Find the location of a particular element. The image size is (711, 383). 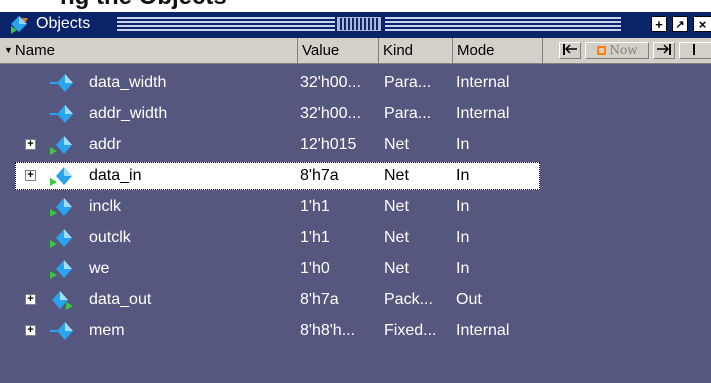

object-row-outclk: outclk 1'h1 Net In is located at coordinates (355, 238).